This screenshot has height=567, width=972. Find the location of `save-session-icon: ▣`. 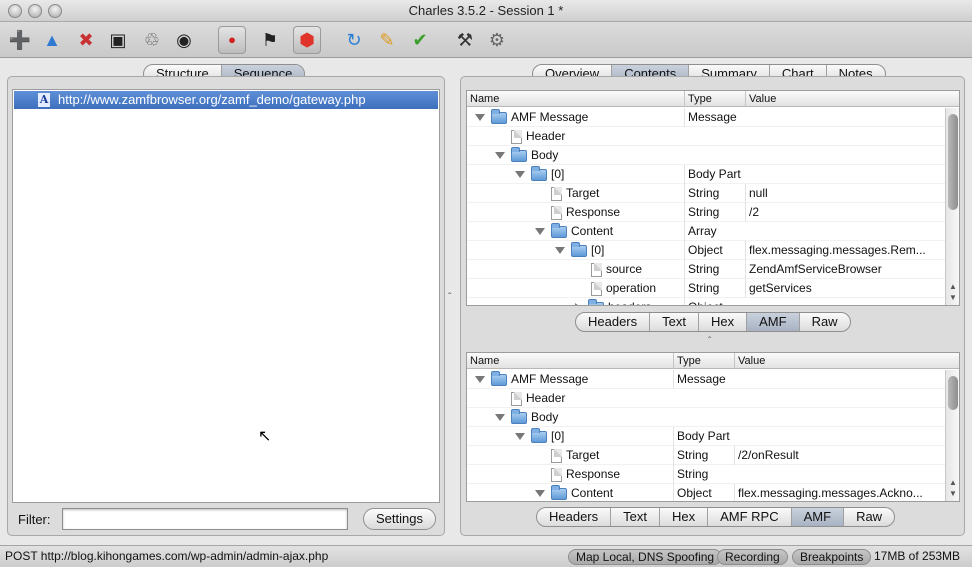

save-session-icon: ▣ is located at coordinates (118, 40).